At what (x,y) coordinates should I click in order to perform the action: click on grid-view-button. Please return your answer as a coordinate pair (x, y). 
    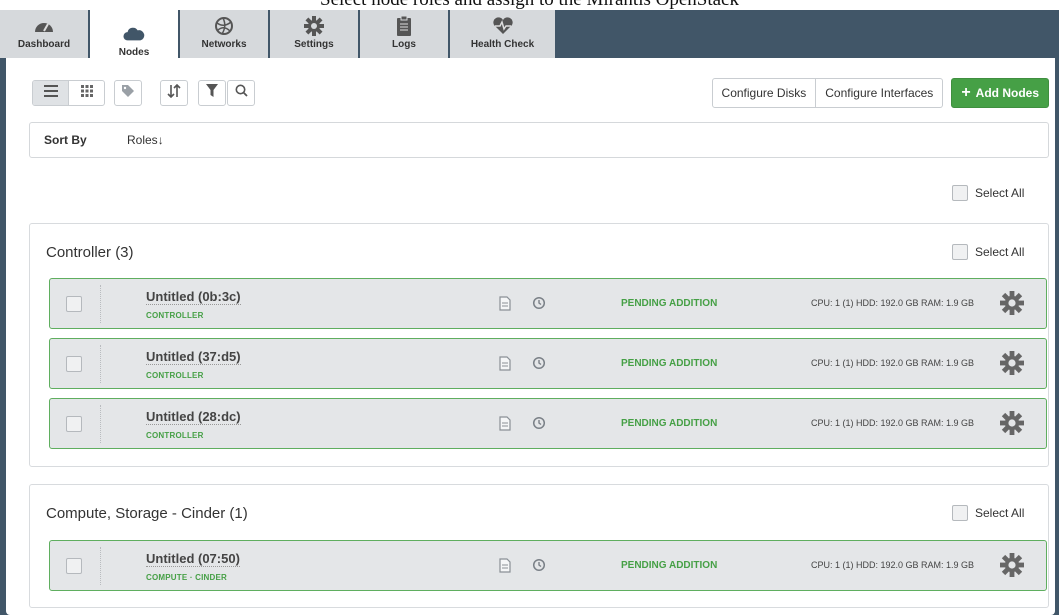
    Looking at the image, I should click on (86, 93).